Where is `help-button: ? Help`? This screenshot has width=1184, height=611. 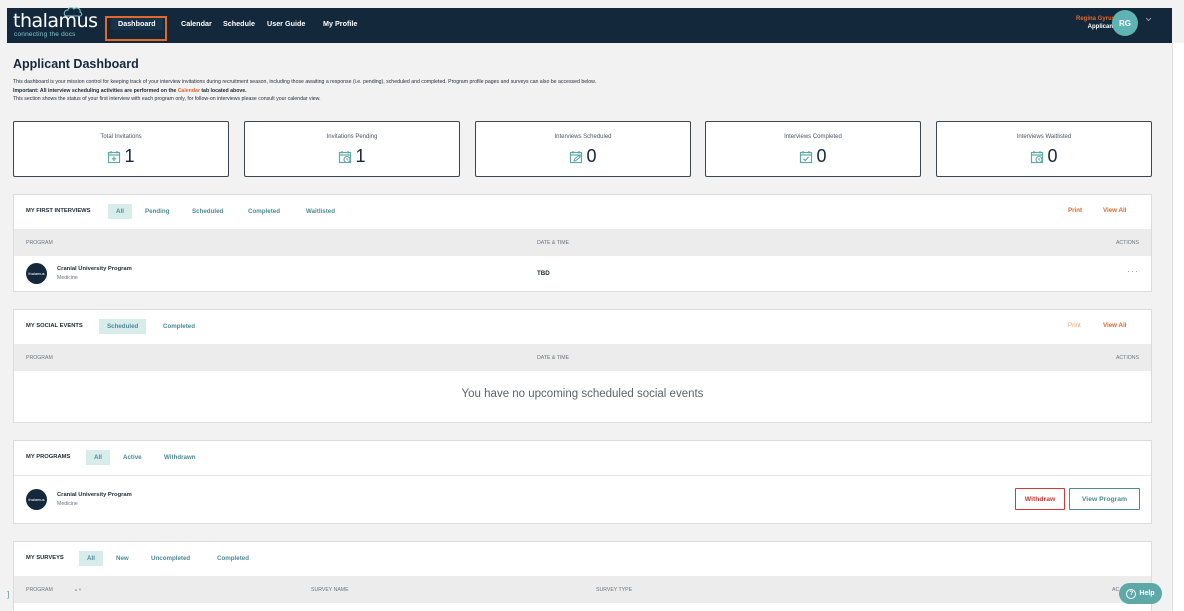 help-button: ? Help is located at coordinates (1140, 593).